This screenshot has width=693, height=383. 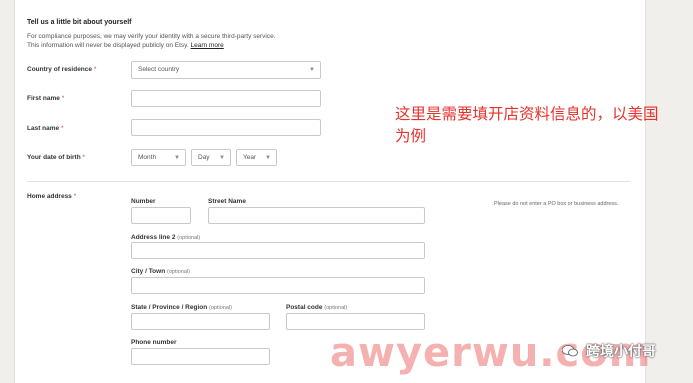 I want to click on learn-more-link: Learn more, so click(x=207, y=45).